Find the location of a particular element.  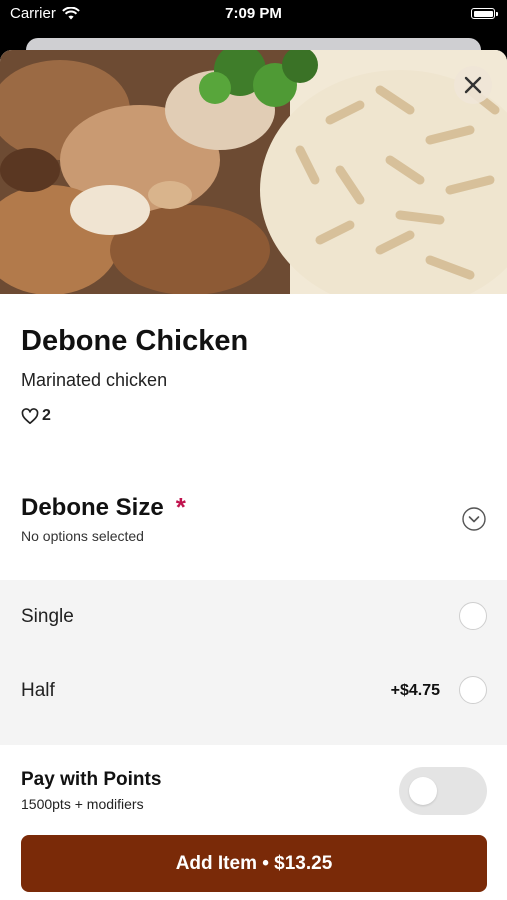

option-label: Single is located at coordinates (47, 616).